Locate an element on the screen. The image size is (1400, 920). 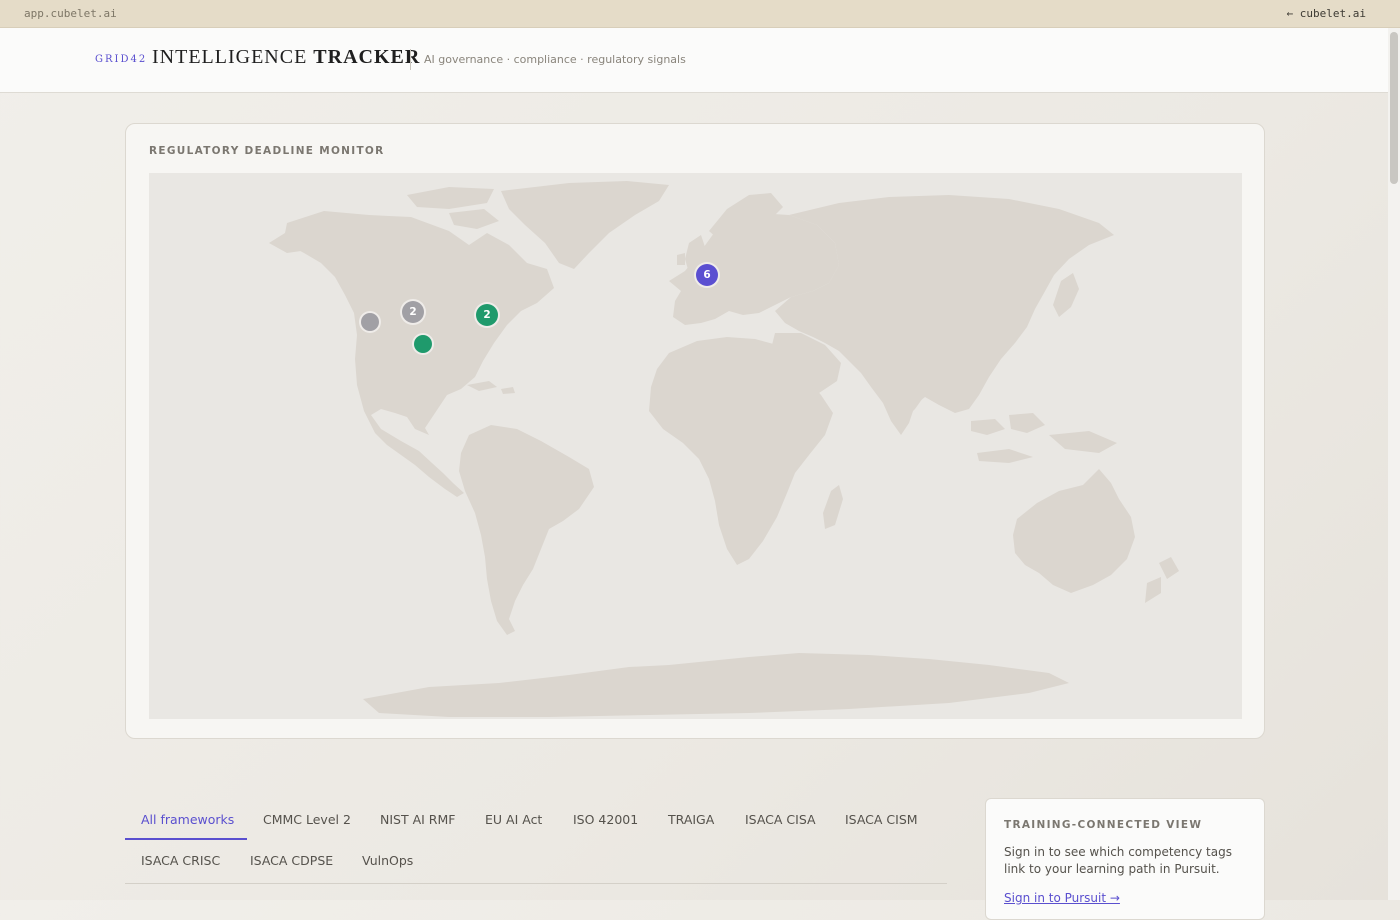
page-scrollbar is located at coordinates (1394, 464).